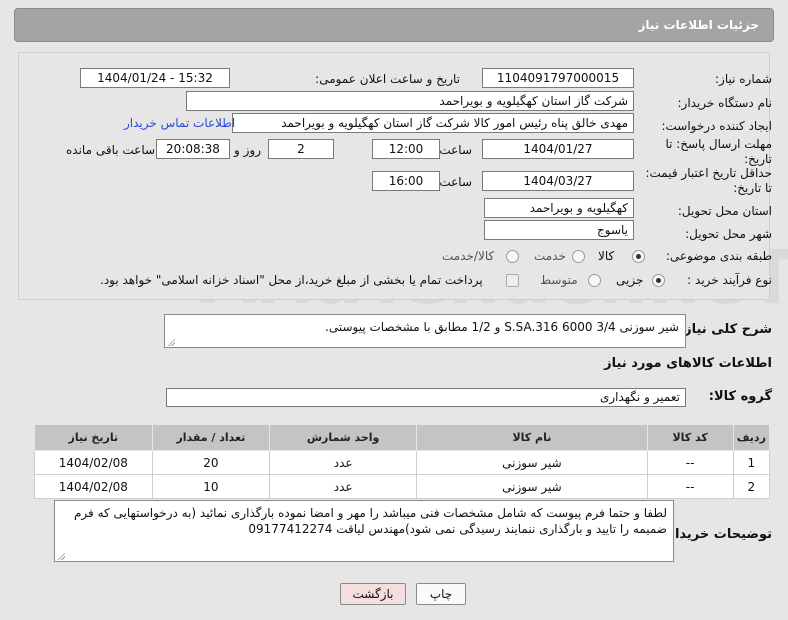 The width and height of the screenshot is (788, 620). What do you see at coordinates (193, 149) in the screenshot?
I see `remaining-time-field: 20:08:38` at bounding box center [193, 149].